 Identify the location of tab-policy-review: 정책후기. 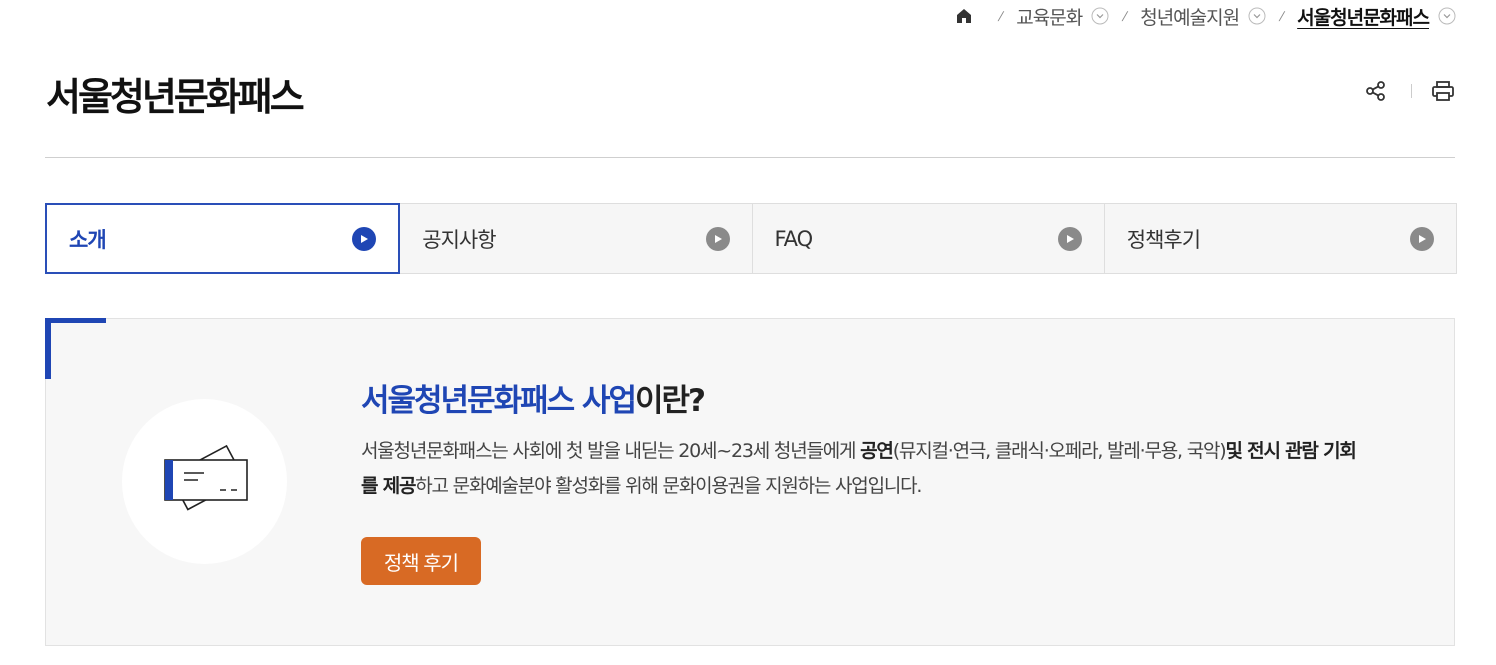
(1280, 238).